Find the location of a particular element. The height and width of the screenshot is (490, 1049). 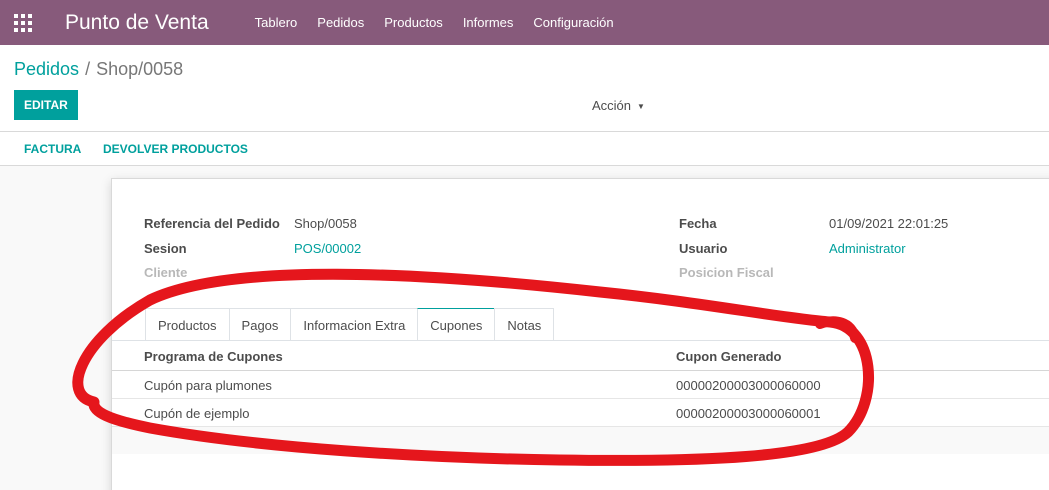

tab-cupones: Cupones is located at coordinates (456, 324).